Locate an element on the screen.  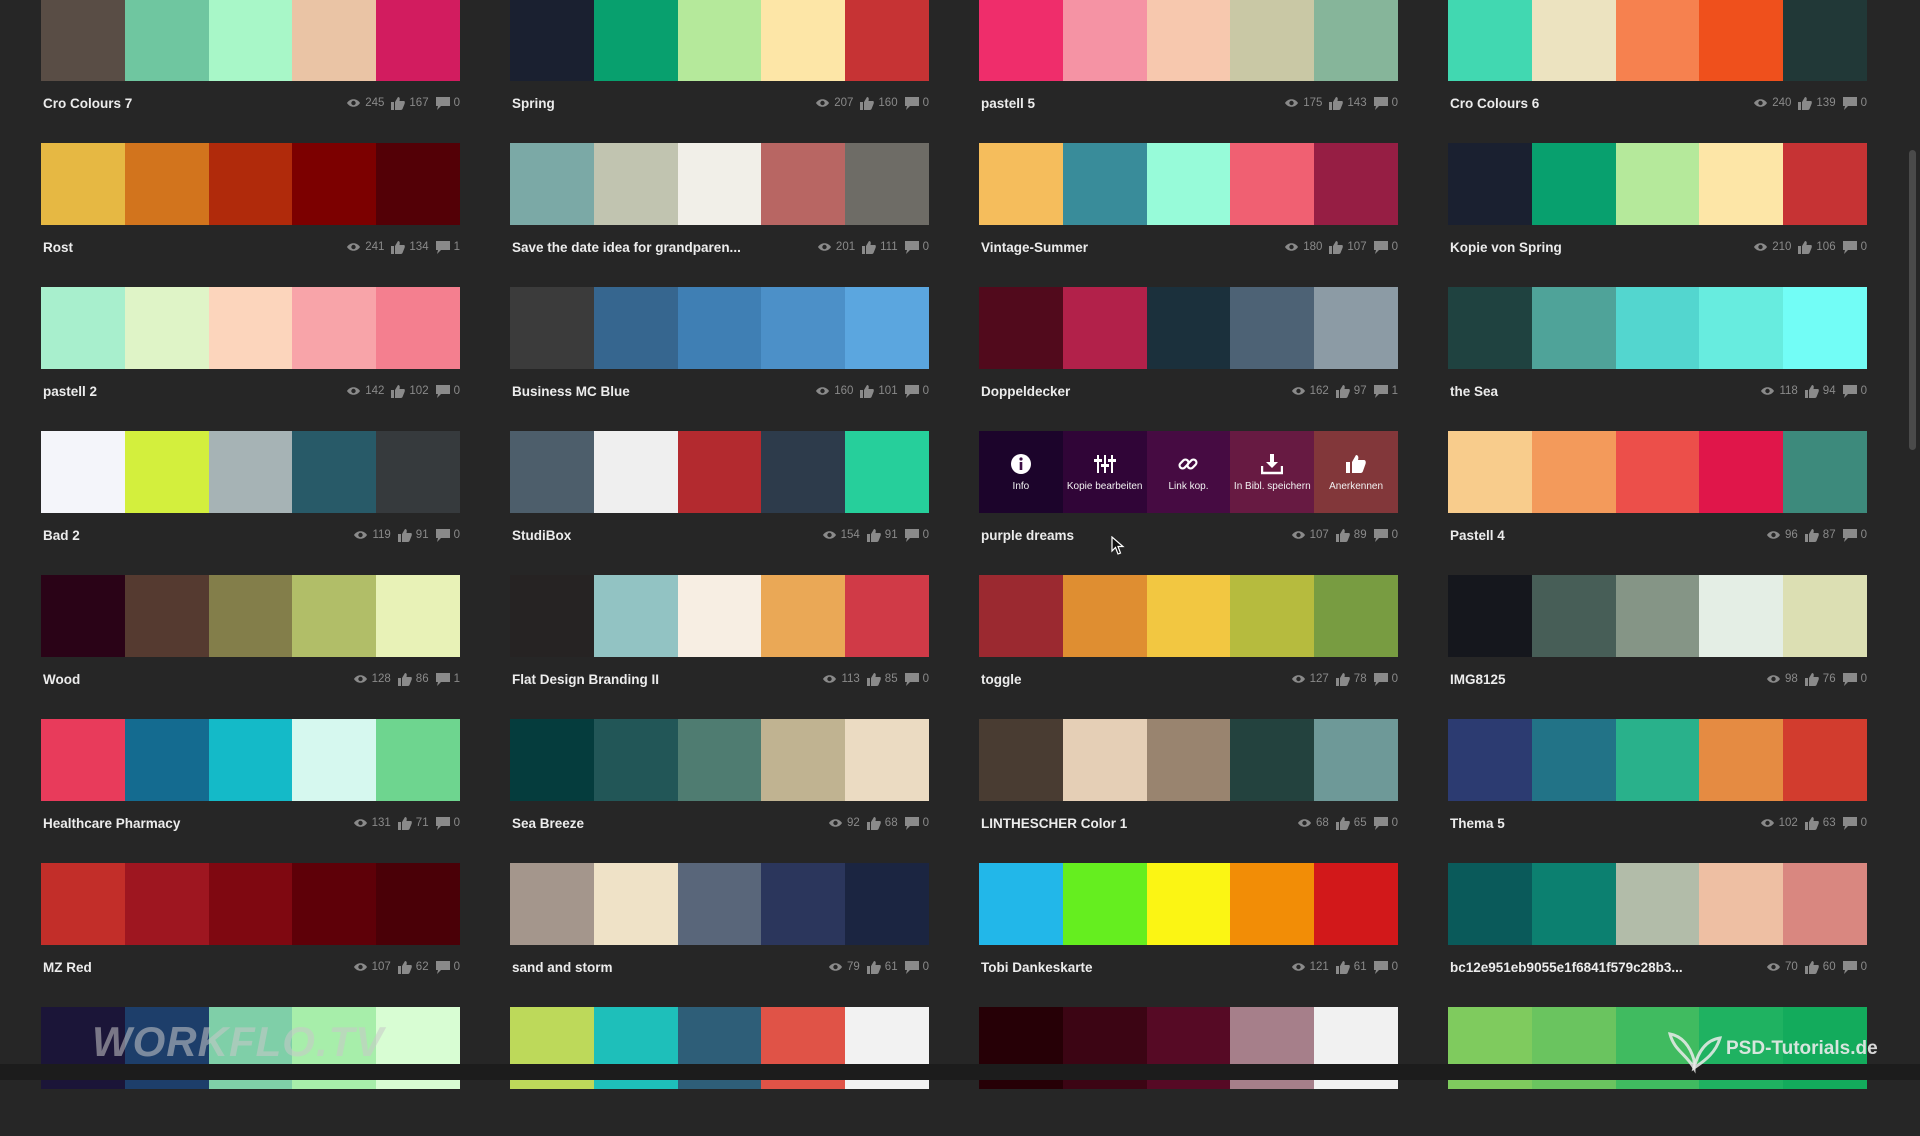
action-sliders-button: Kopie bearbeiten is located at coordinates (1105, 472).